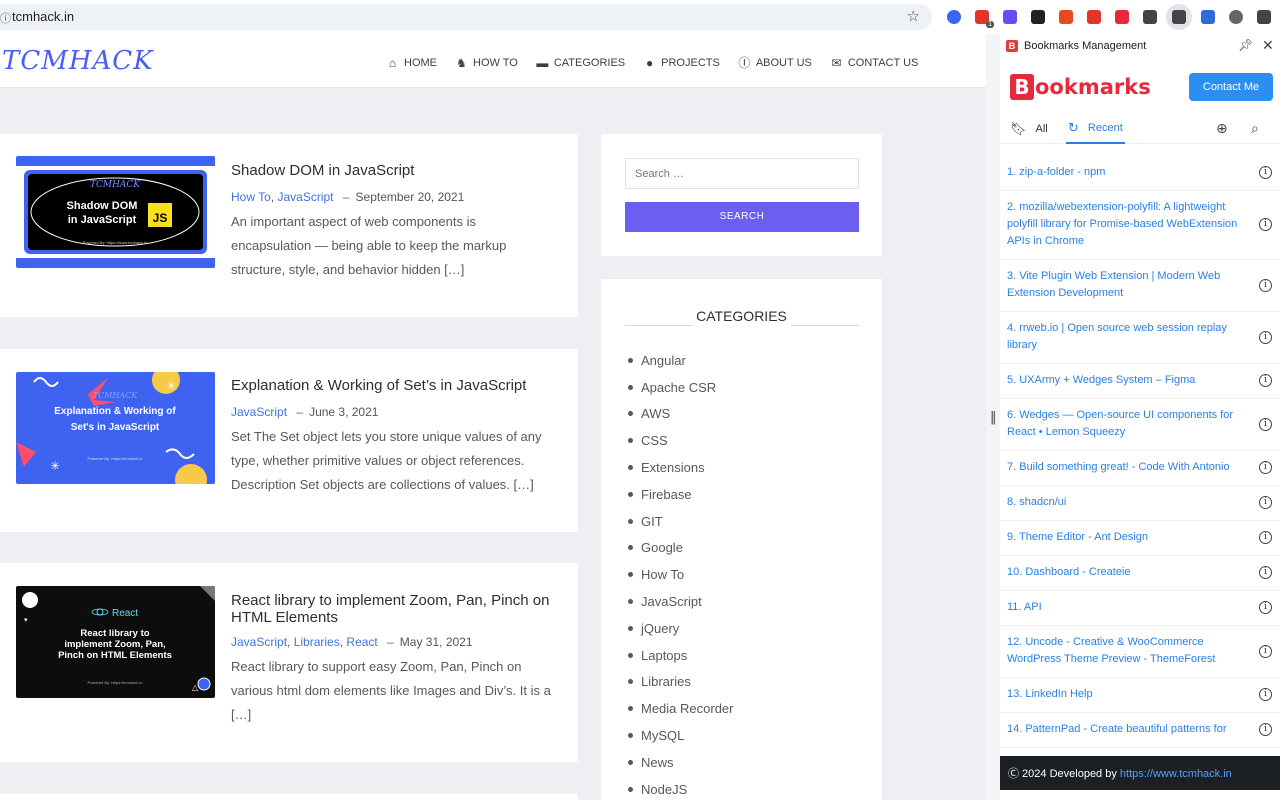  I want to click on resize-handle-icon: ‖, so click(993, 417).